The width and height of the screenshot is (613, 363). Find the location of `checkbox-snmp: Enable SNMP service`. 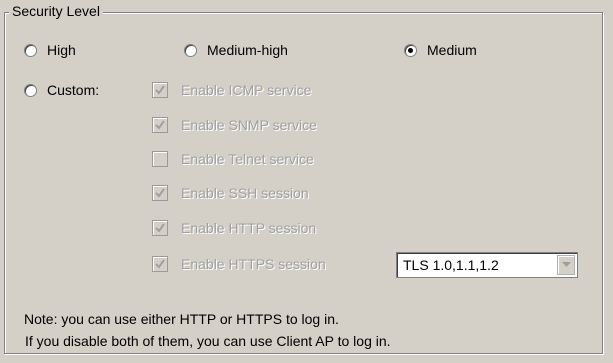

checkbox-snmp: Enable SNMP service is located at coordinates (234, 125).